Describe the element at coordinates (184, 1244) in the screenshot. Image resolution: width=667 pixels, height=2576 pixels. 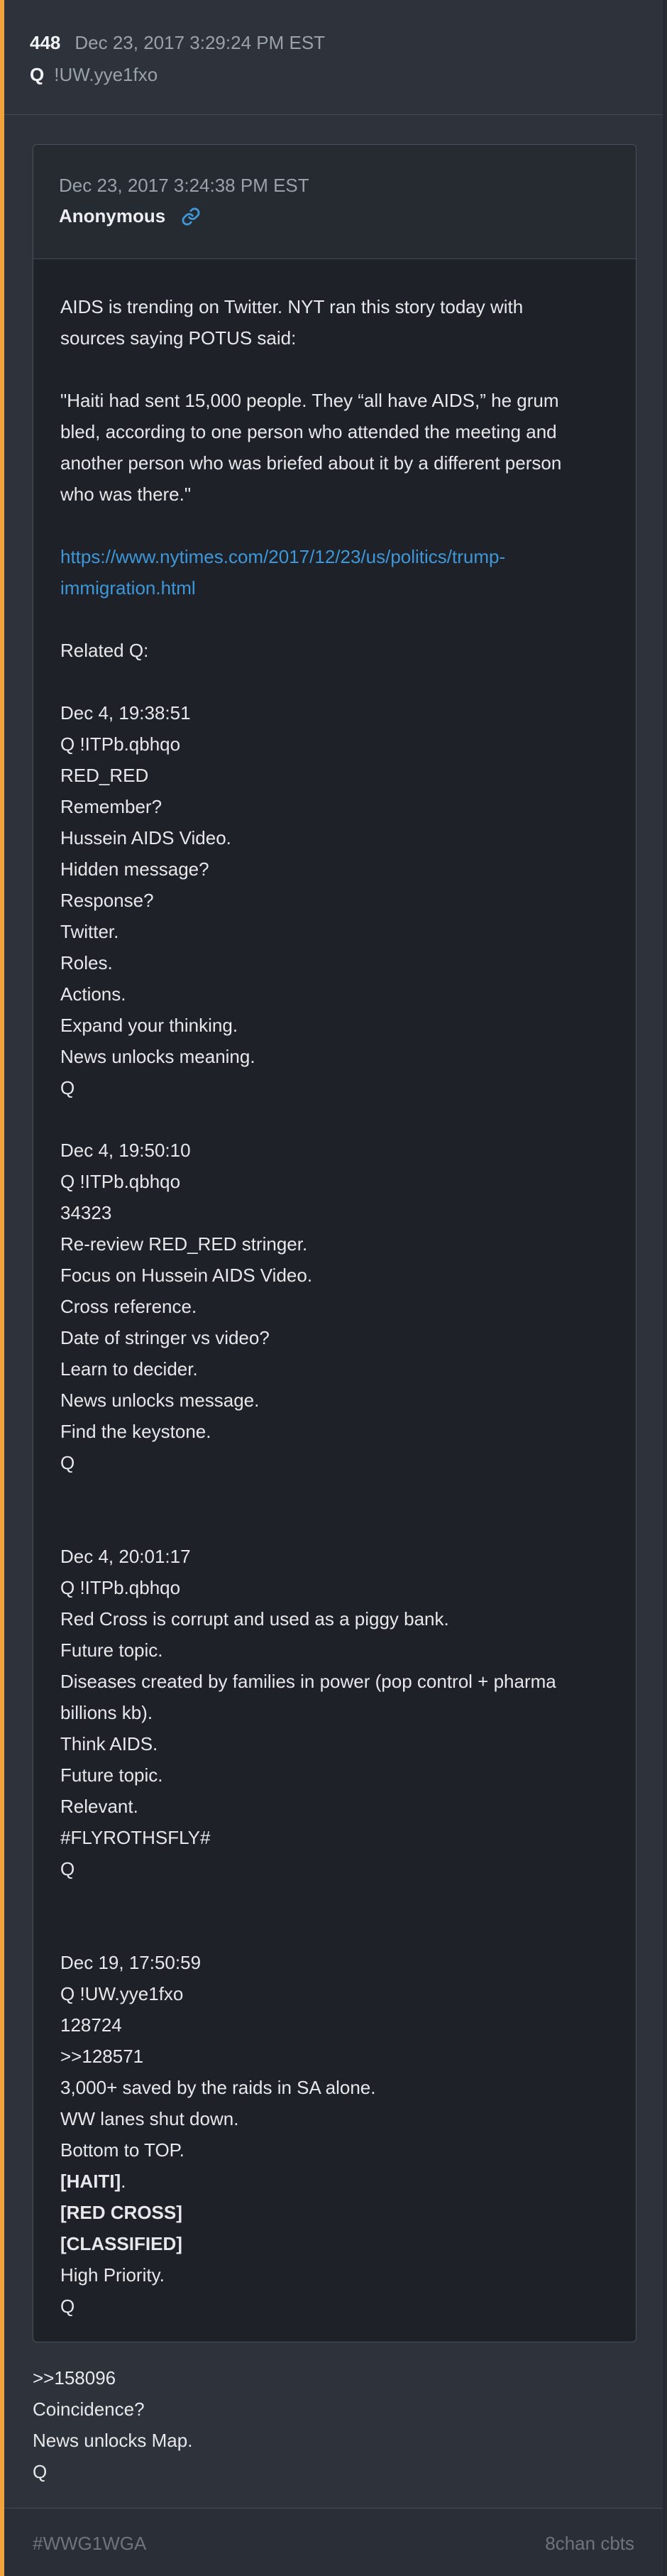
I see `text-line: Re-review RED_RED stringer.` at that location.